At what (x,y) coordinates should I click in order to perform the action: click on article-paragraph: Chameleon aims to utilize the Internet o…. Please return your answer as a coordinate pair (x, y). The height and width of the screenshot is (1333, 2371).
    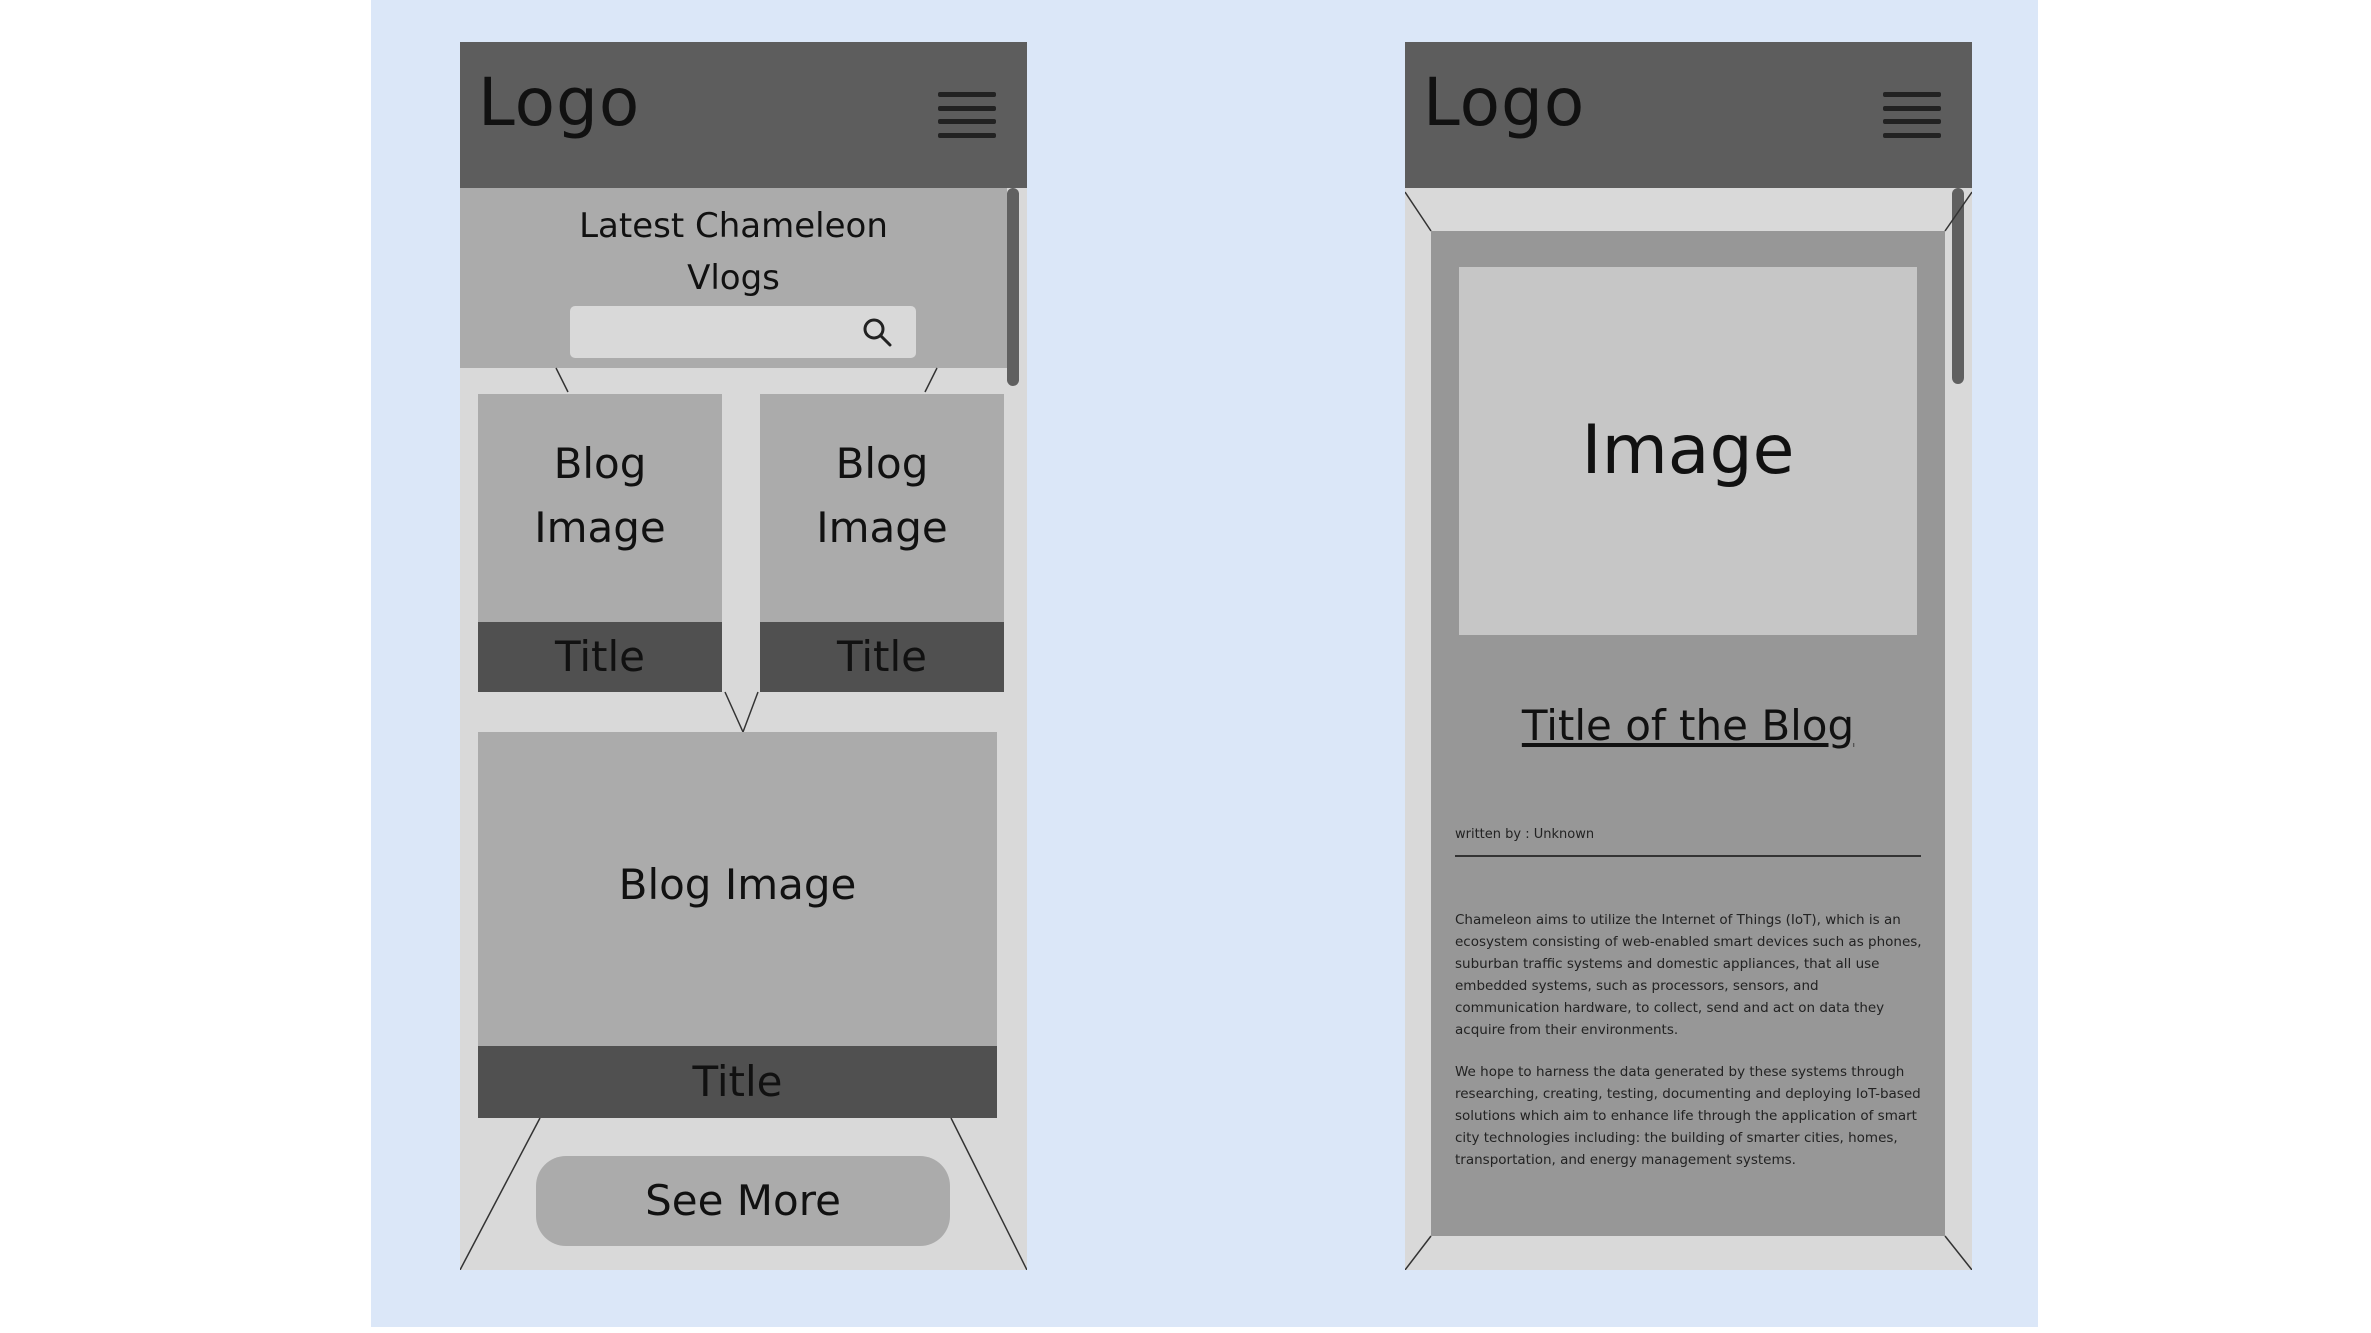
    Looking at the image, I should click on (1688, 975).